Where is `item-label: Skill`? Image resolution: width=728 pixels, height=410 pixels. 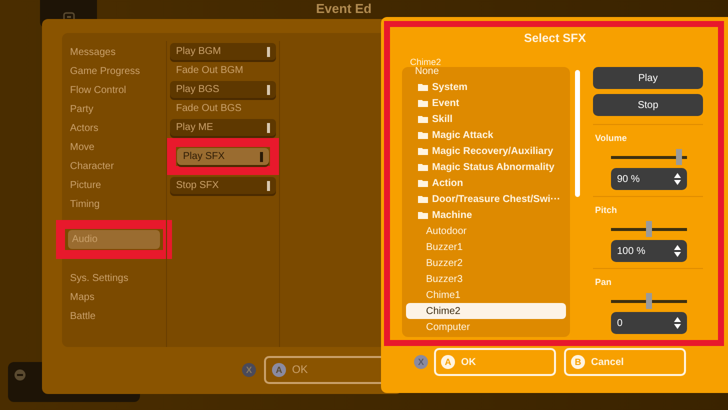 item-label: Skill is located at coordinates (442, 119).